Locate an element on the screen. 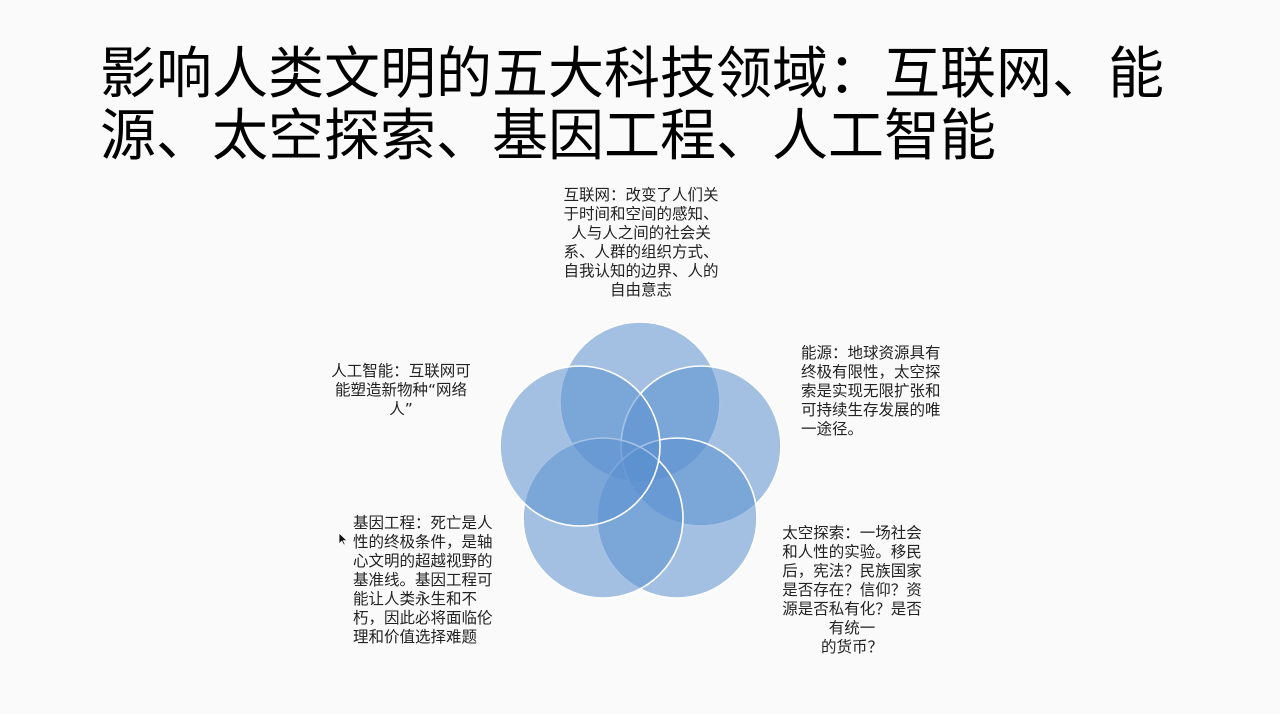 The width and height of the screenshot is (1280, 714). mouse-cursor-icon is located at coordinates (343, 539).